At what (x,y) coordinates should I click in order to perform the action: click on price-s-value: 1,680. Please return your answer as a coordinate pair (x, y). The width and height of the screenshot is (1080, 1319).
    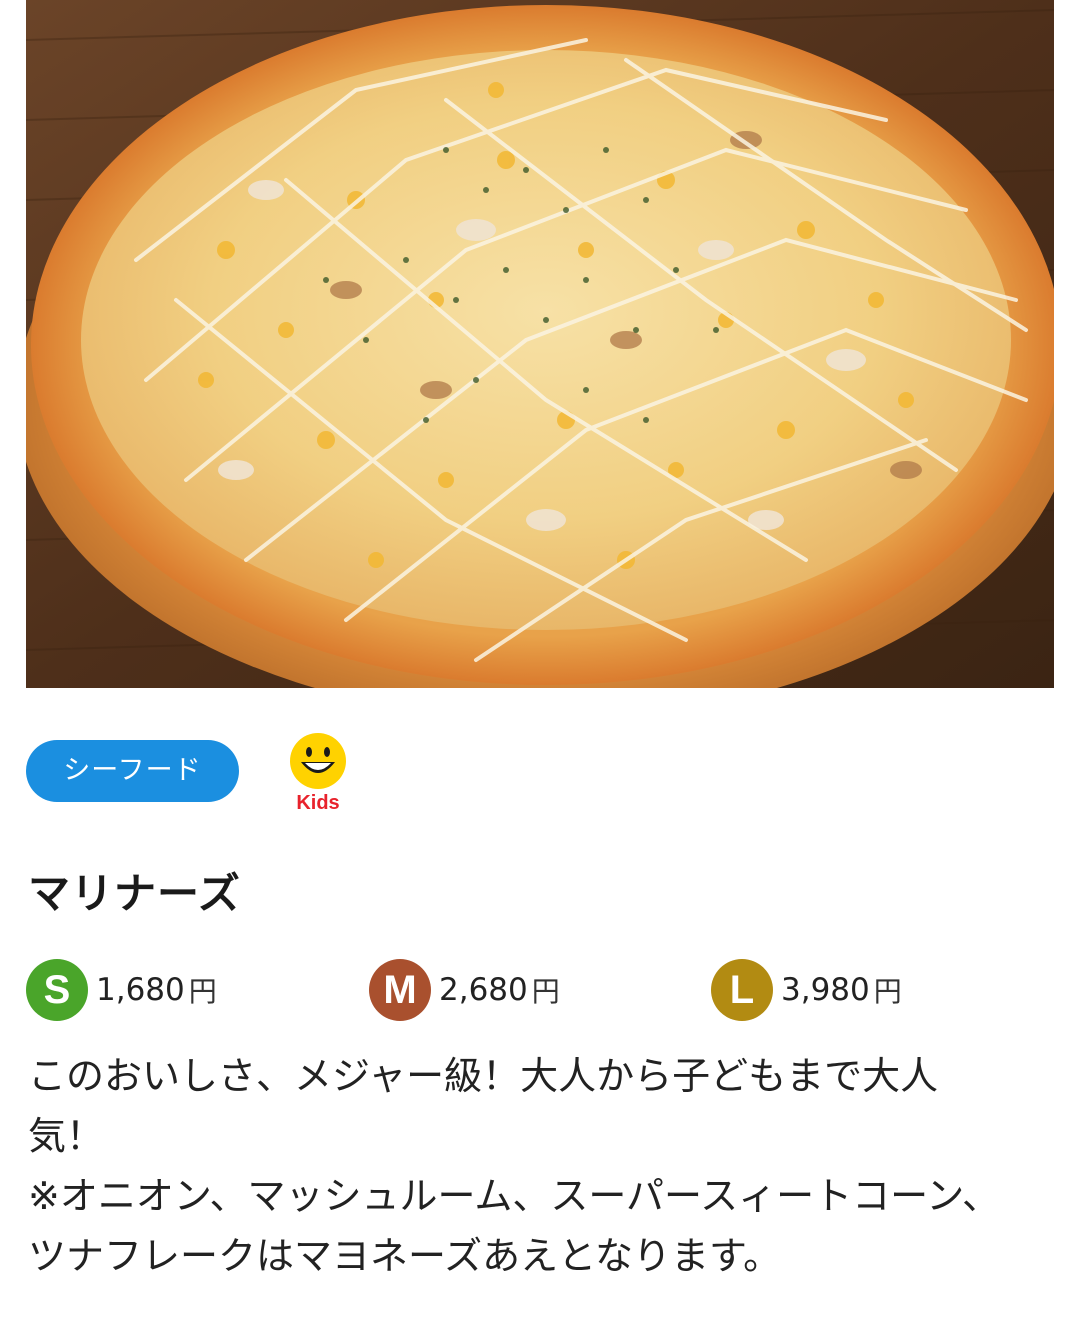
    Looking at the image, I should click on (140, 990).